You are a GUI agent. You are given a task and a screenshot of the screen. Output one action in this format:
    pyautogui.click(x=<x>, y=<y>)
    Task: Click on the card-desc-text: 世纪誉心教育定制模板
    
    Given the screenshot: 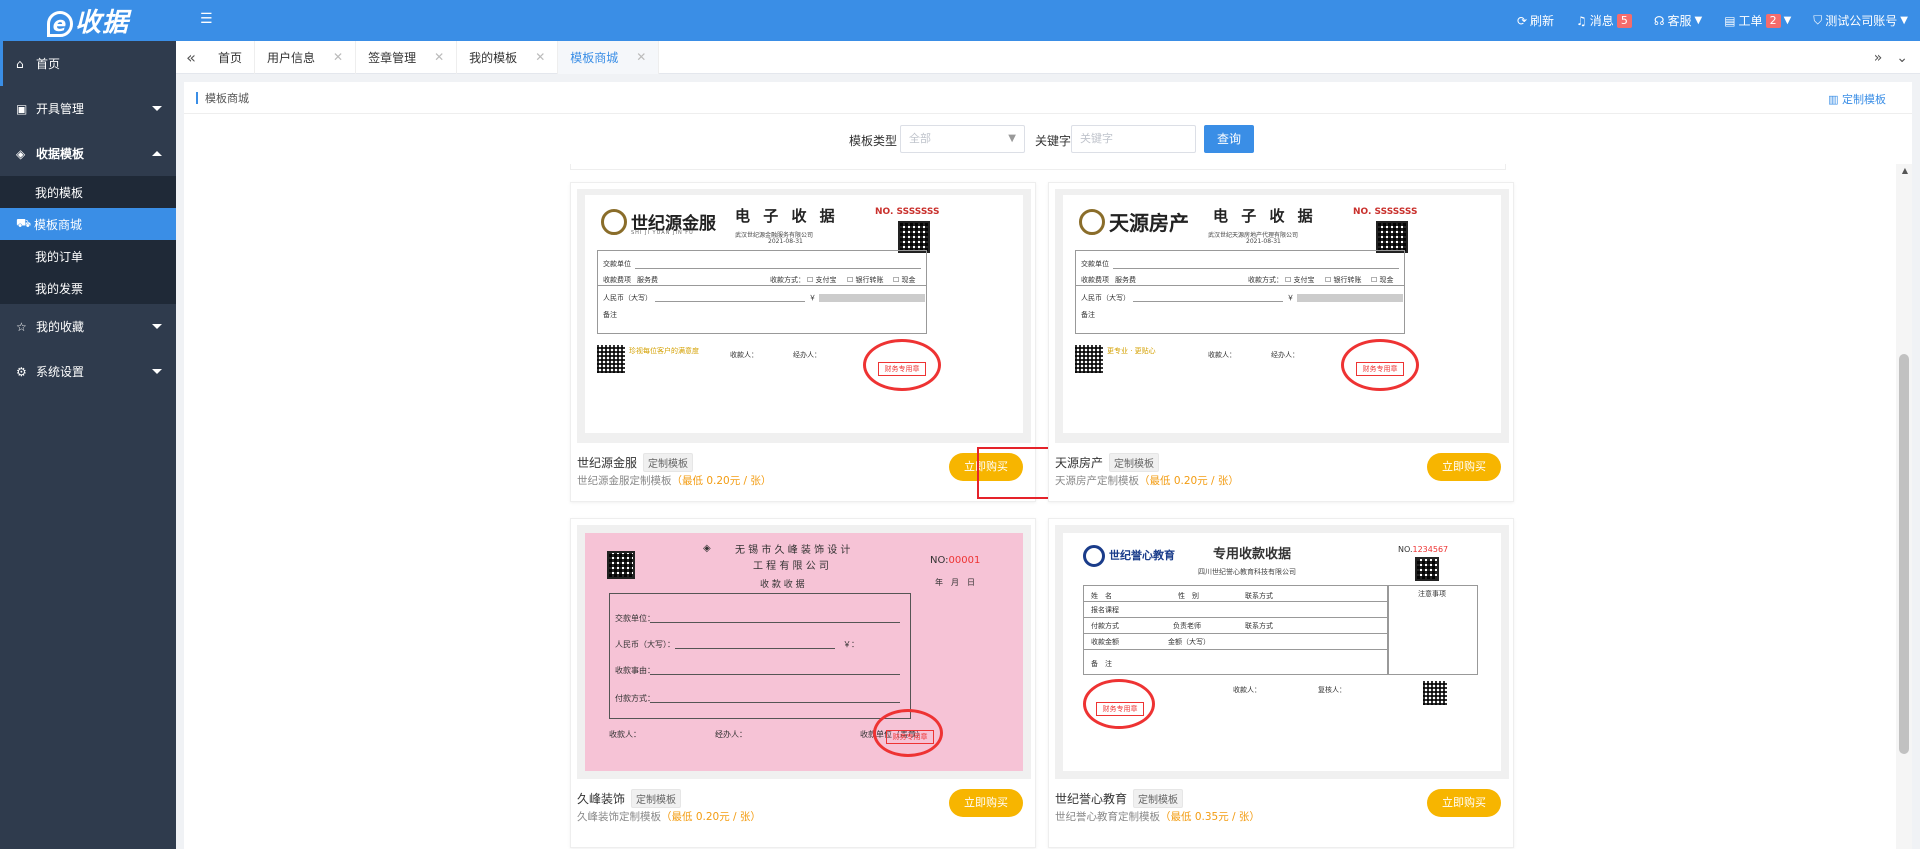 What is the action you would take?
    pyautogui.click(x=1107, y=817)
    